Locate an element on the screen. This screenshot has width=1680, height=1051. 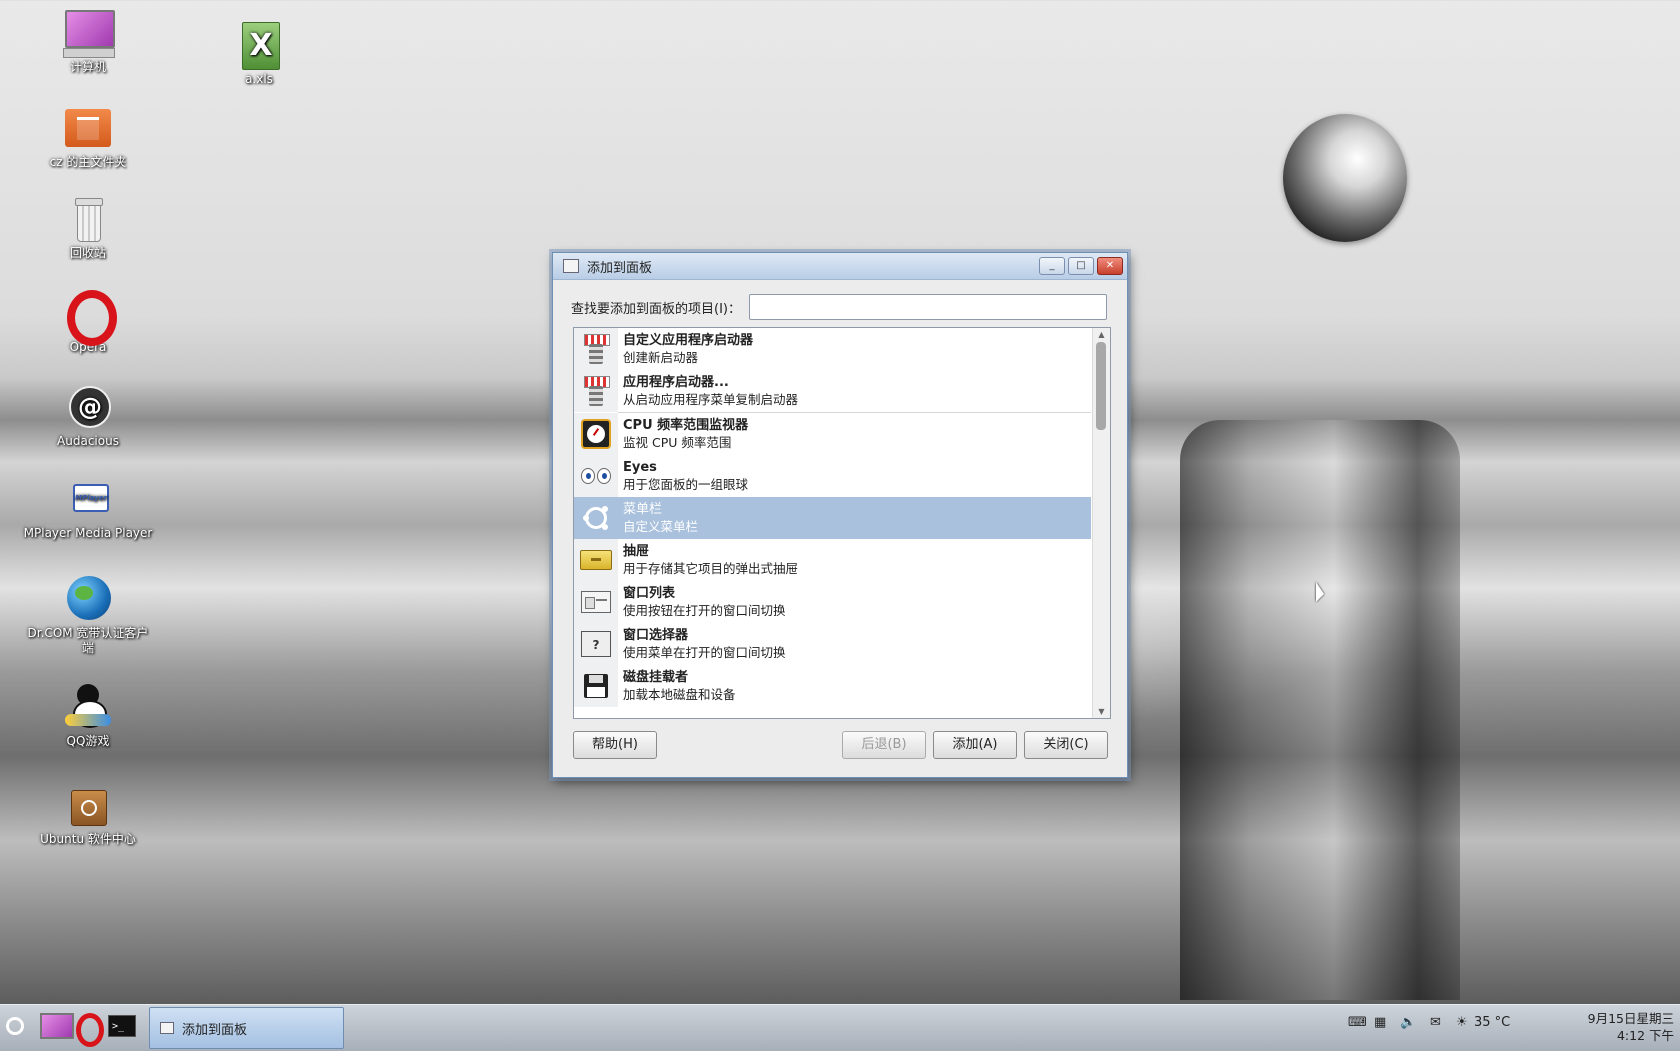
network-icon: ▦ is located at coordinates (1380, 1022).